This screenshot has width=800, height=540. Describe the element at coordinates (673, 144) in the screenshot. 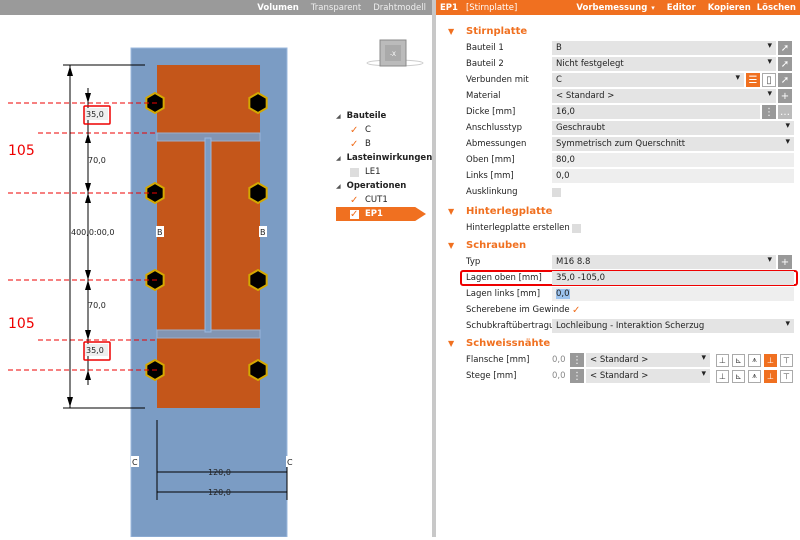

I see `abmessungen-select: Symmetrisch zum Querschnitt` at that location.